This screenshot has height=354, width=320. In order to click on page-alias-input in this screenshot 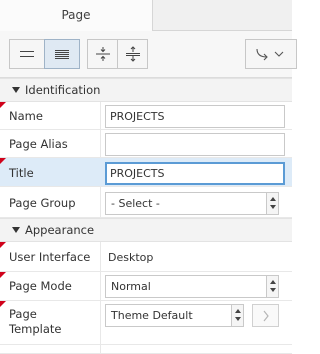, I will do `click(195, 144)`.